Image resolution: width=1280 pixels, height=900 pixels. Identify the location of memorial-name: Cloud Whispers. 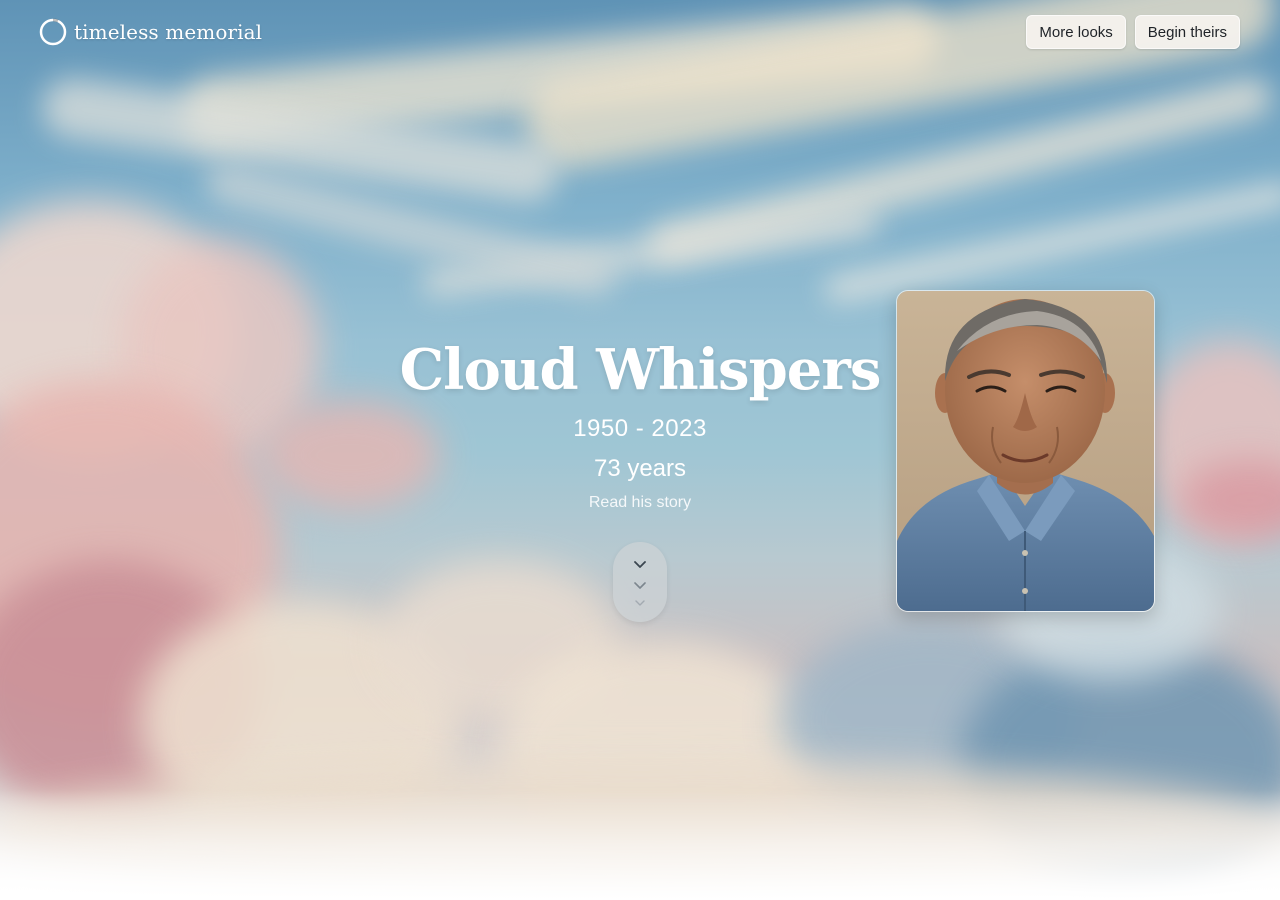
(640, 370).